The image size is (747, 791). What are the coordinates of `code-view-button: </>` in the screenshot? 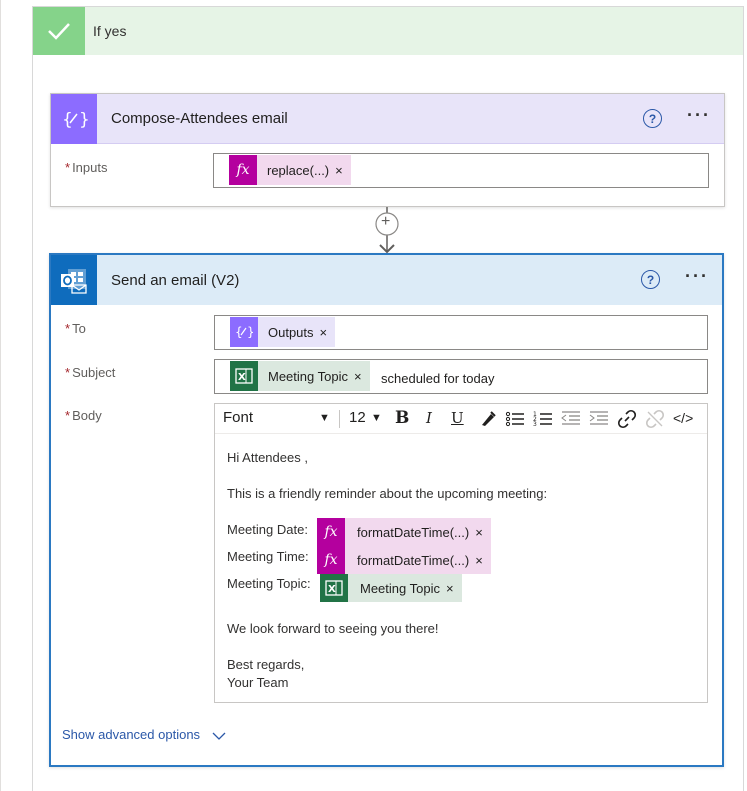 It's located at (683, 418).